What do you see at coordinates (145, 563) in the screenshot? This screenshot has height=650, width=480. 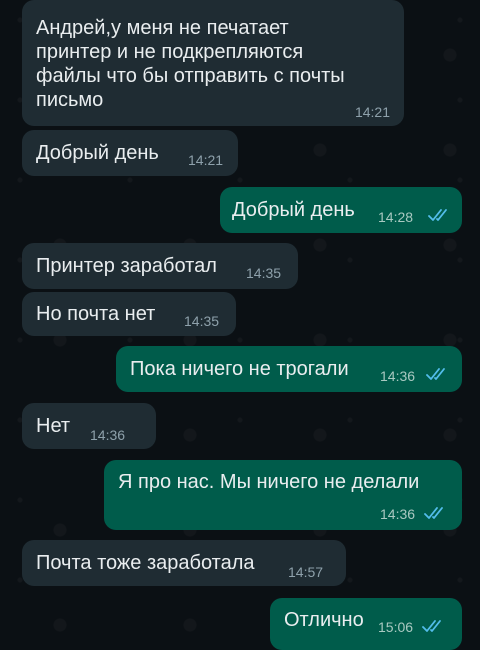 I see `message-text: Почта тоже заработала` at bounding box center [145, 563].